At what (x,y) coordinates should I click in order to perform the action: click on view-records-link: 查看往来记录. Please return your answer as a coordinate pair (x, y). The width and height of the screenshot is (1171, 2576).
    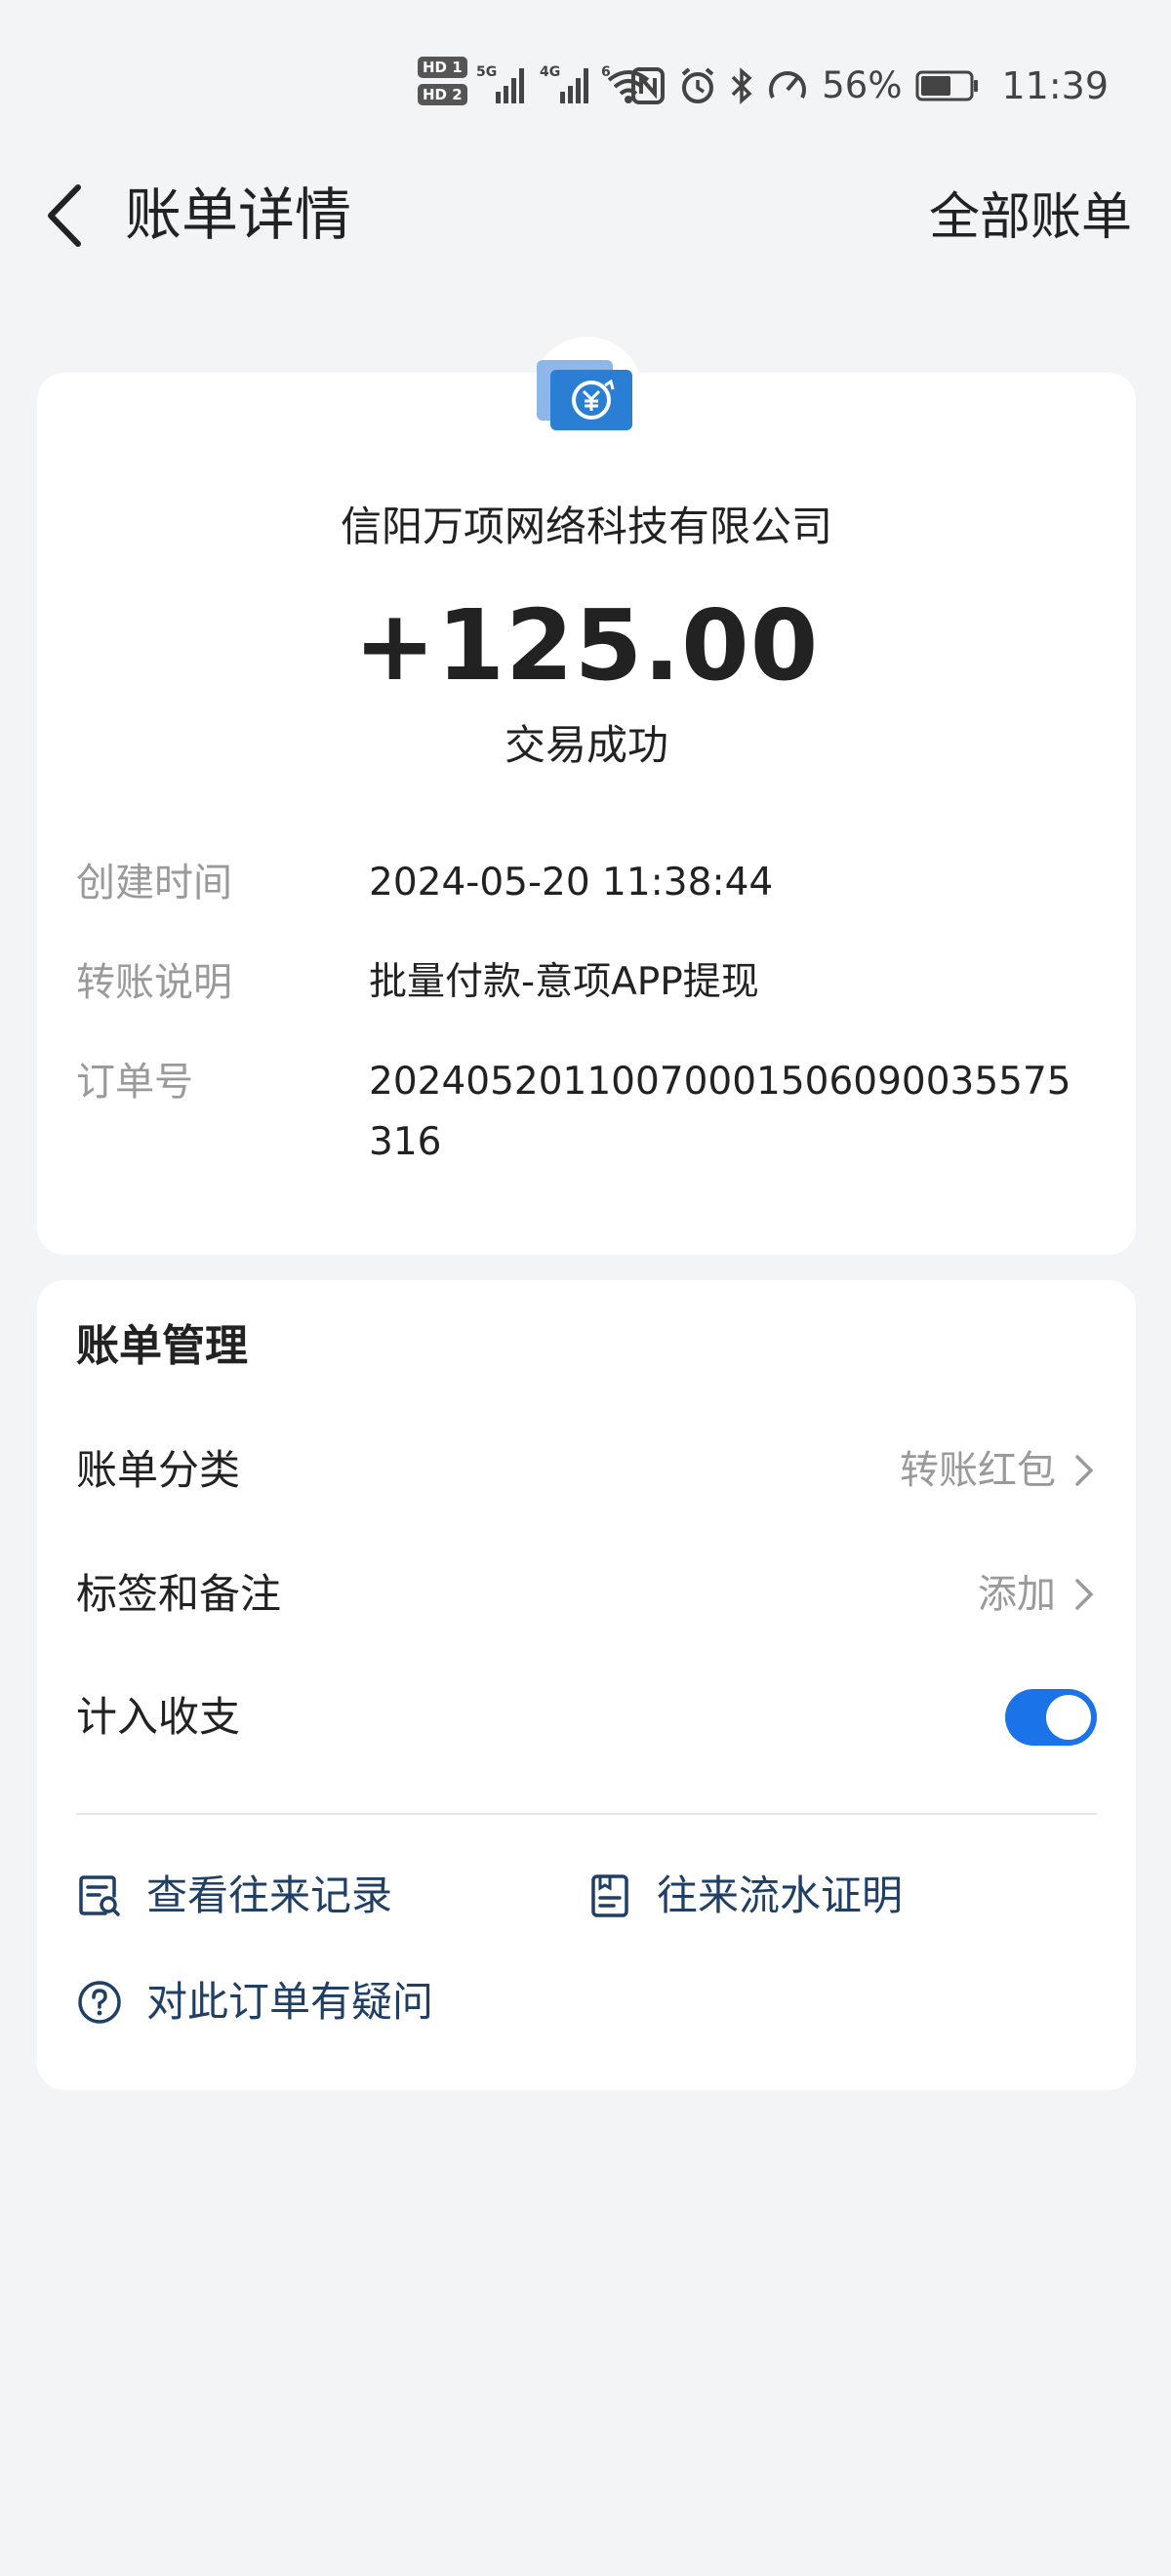
    Looking at the image, I should click on (234, 1896).